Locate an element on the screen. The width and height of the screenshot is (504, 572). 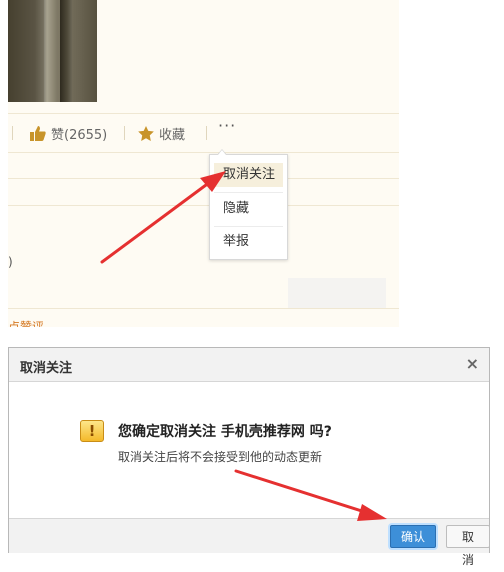
menu-caret-inner is located at coordinates (222, 152).